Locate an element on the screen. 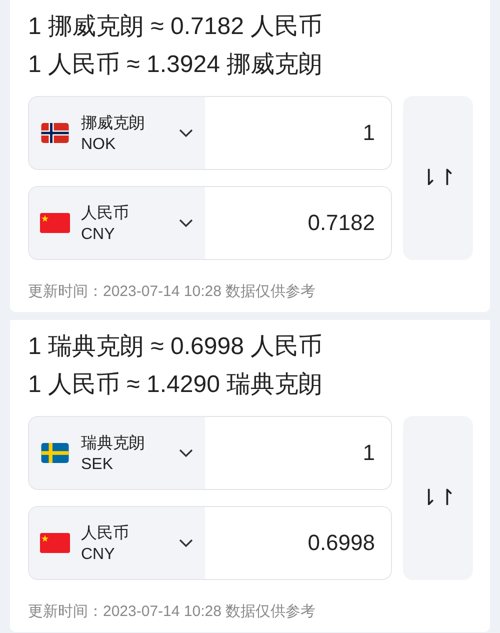 The height and width of the screenshot is (633, 500). currency-code: SEK is located at coordinates (97, 465).